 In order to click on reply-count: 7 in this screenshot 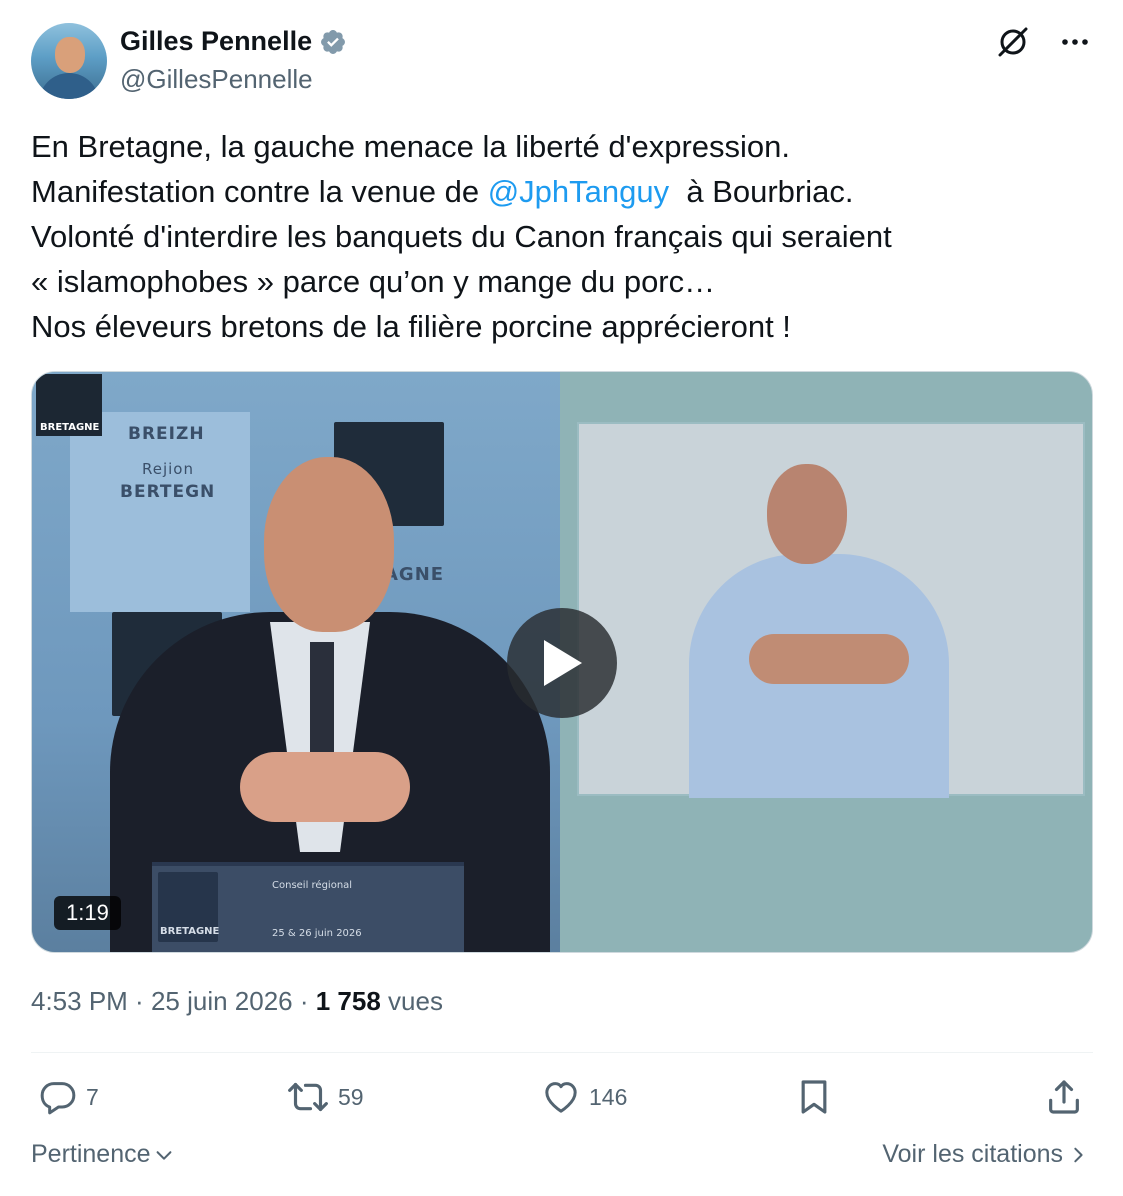, I will do `click(92, 1096)`.